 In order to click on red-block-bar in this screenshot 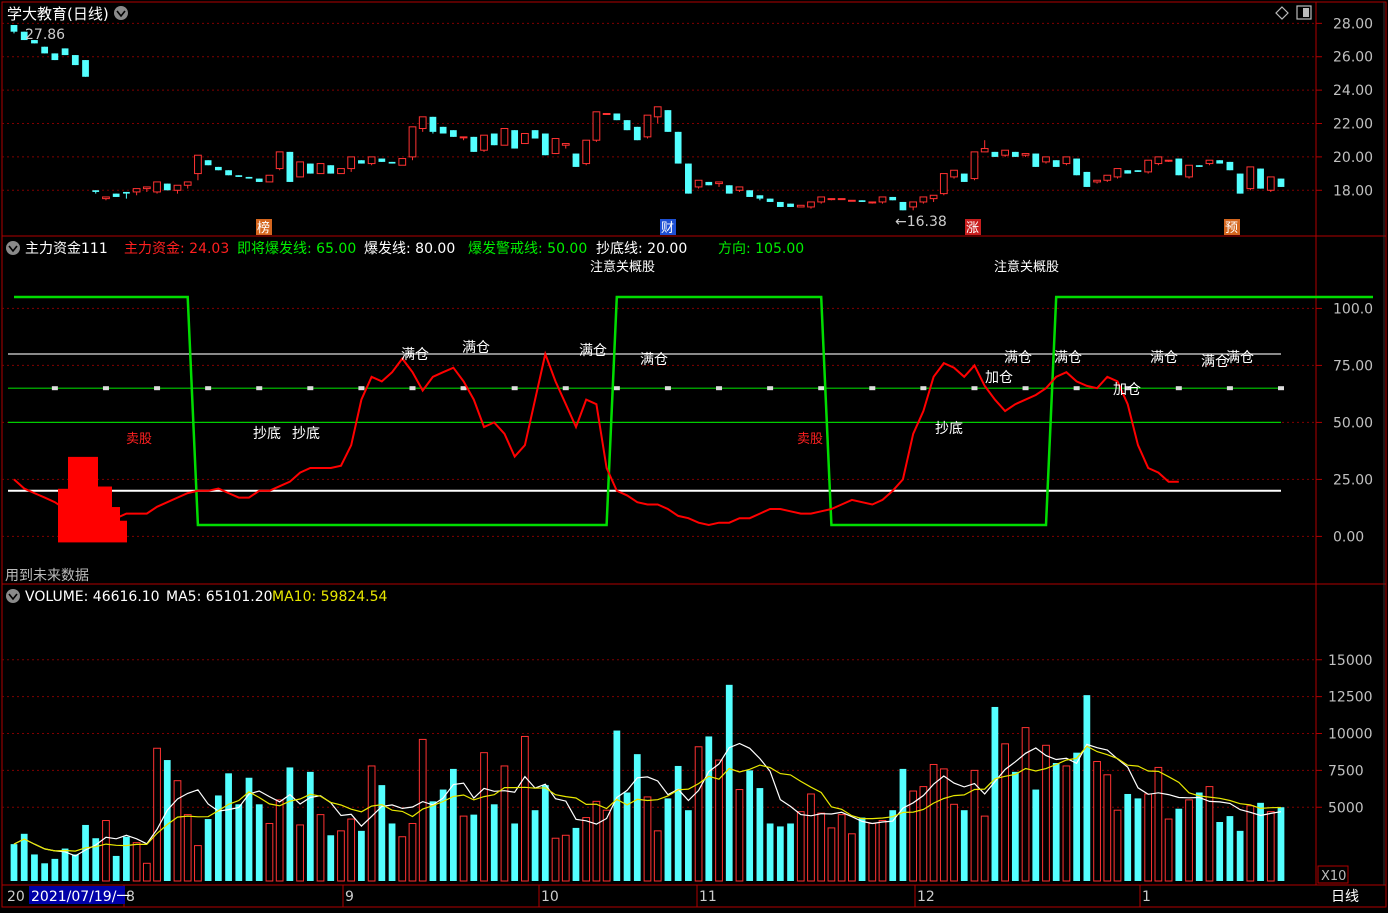, I will do `click(116, 525)`.